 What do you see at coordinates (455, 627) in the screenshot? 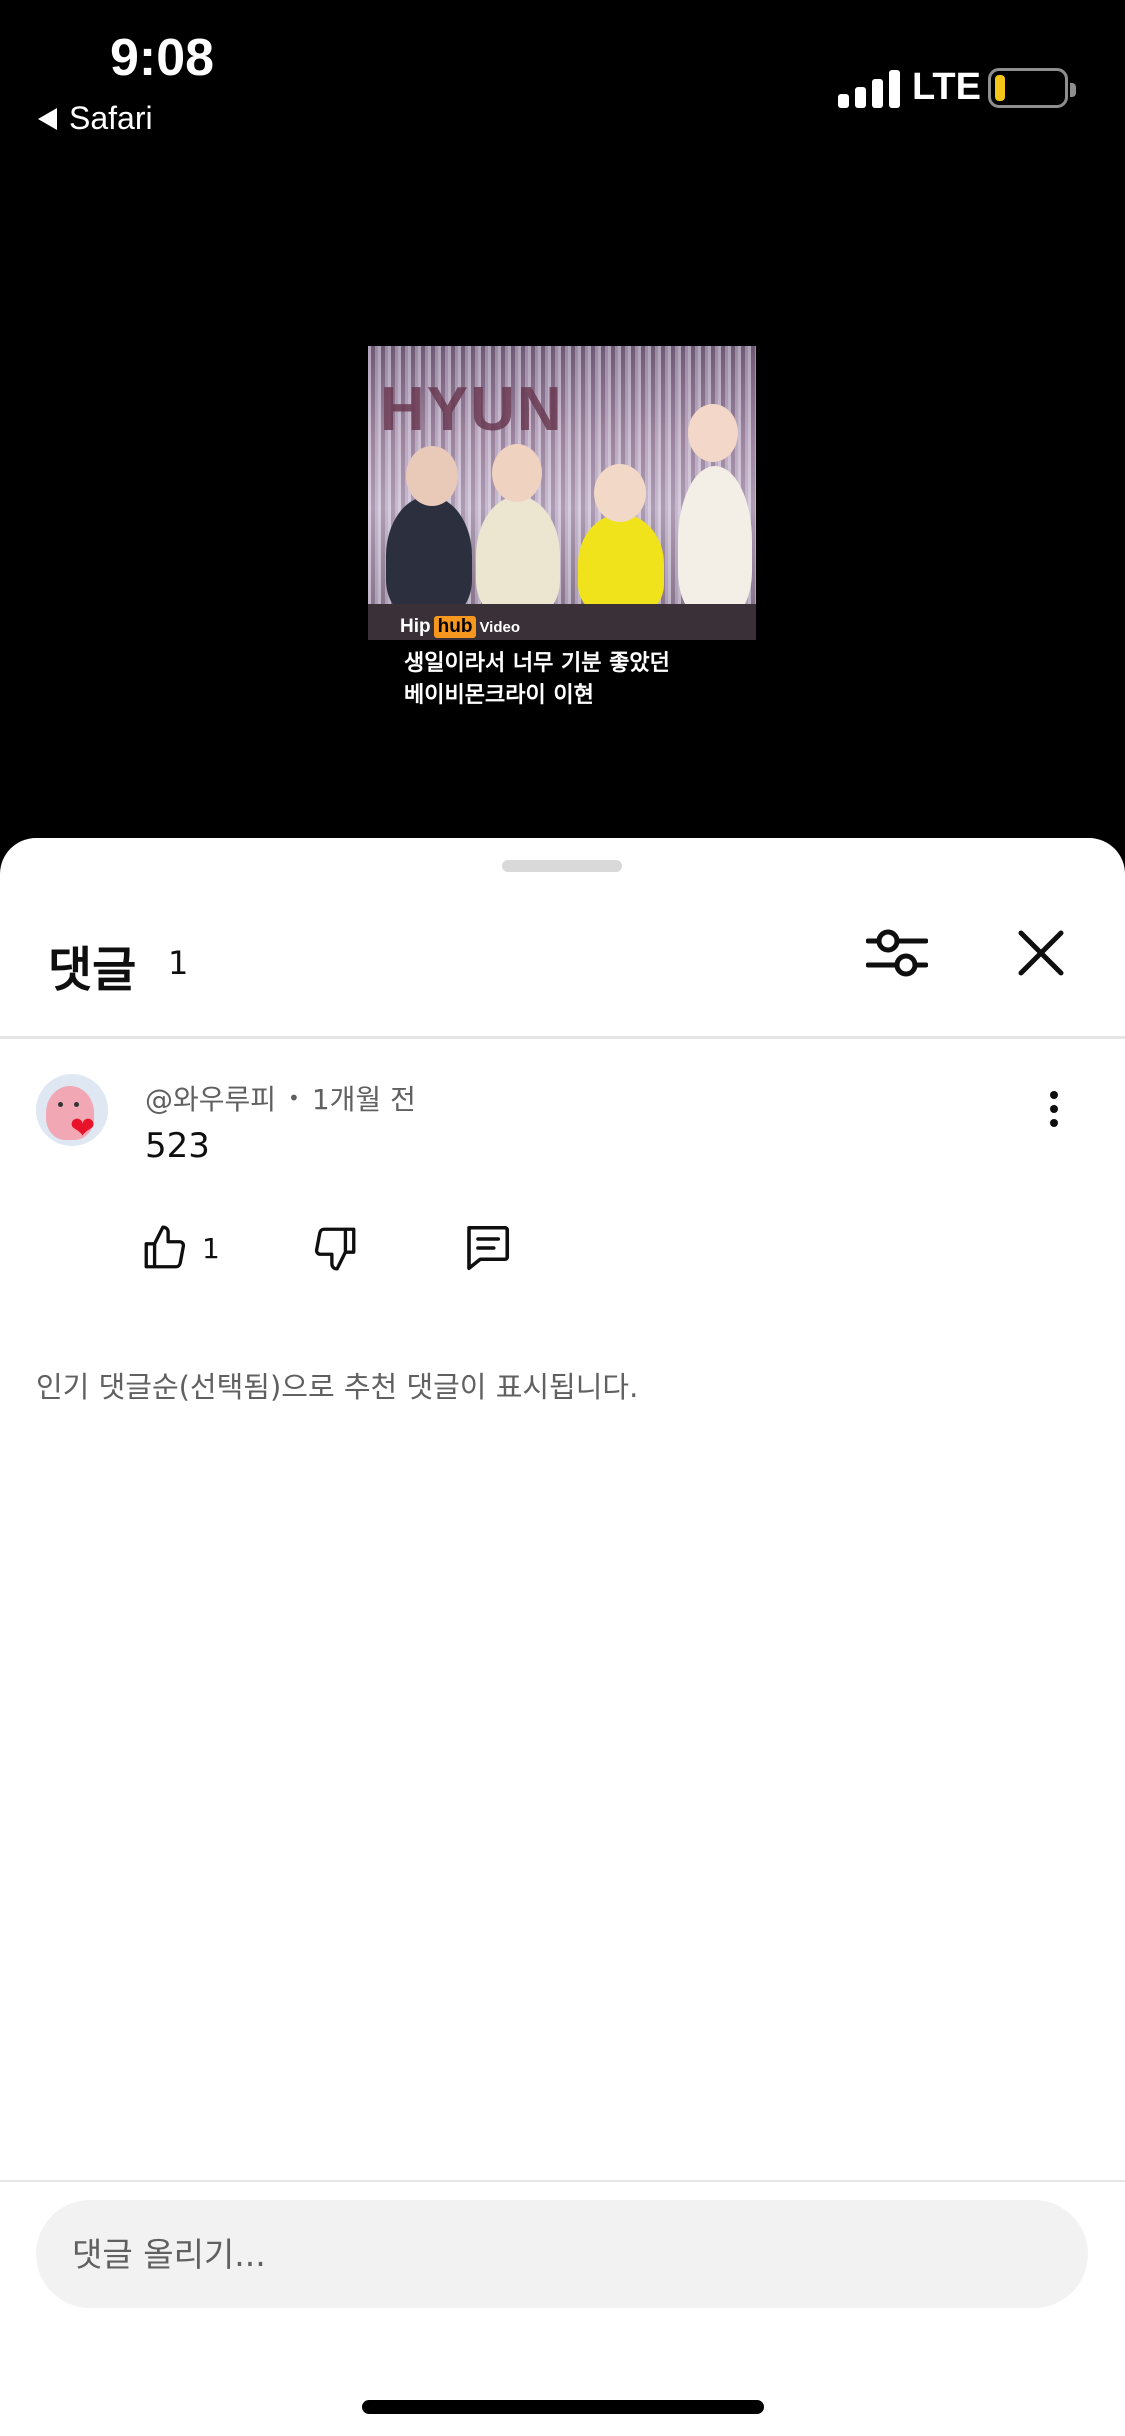
I see `watermark-hub: hub` at bounding box center [455, 627].